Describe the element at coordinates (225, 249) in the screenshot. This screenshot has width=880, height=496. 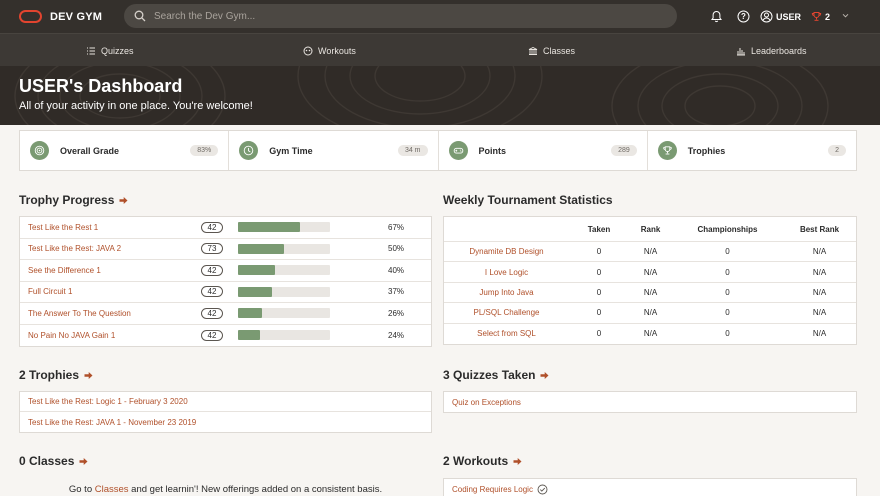
I see `trophy-progress-row: Test Like the Rest: JAVA 2 73 50%` at that location.